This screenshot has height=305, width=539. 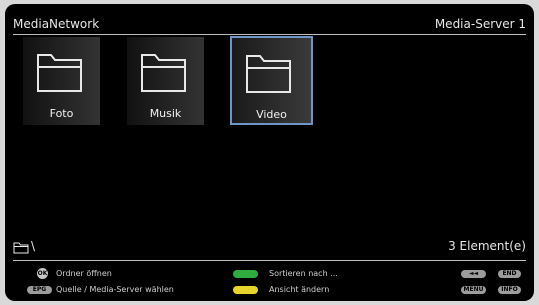 I want to click on folder-label: Video, so click(x=271, y=114).